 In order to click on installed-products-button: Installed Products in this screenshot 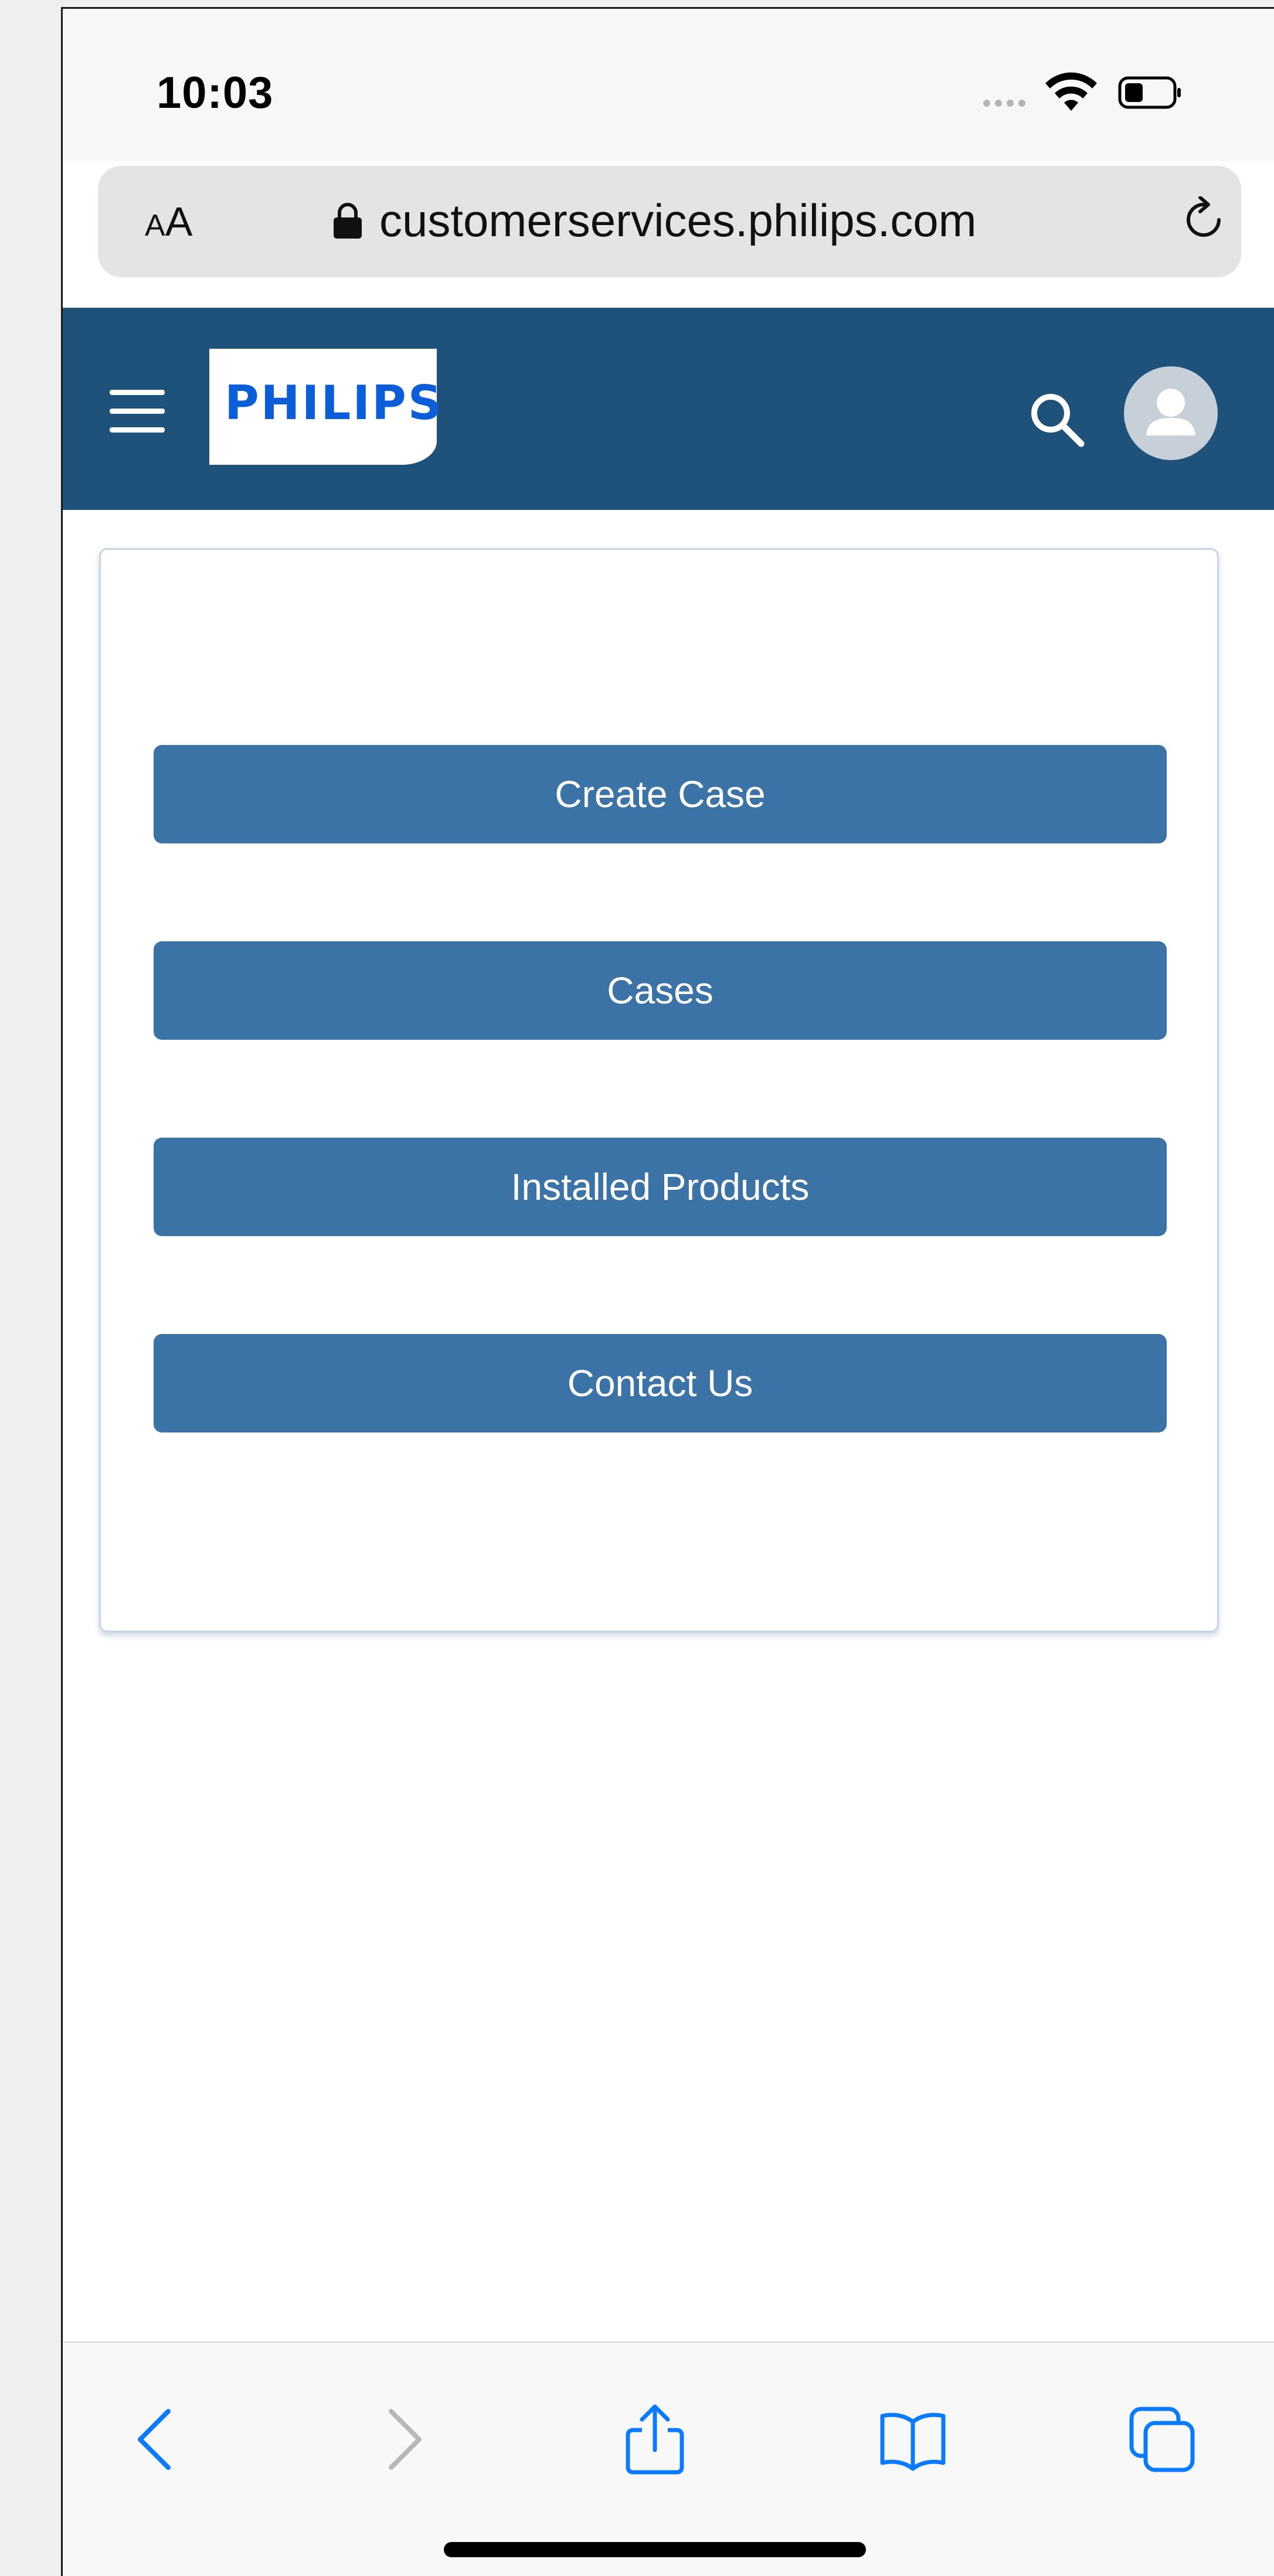, I will do `click(661, 1187)`.